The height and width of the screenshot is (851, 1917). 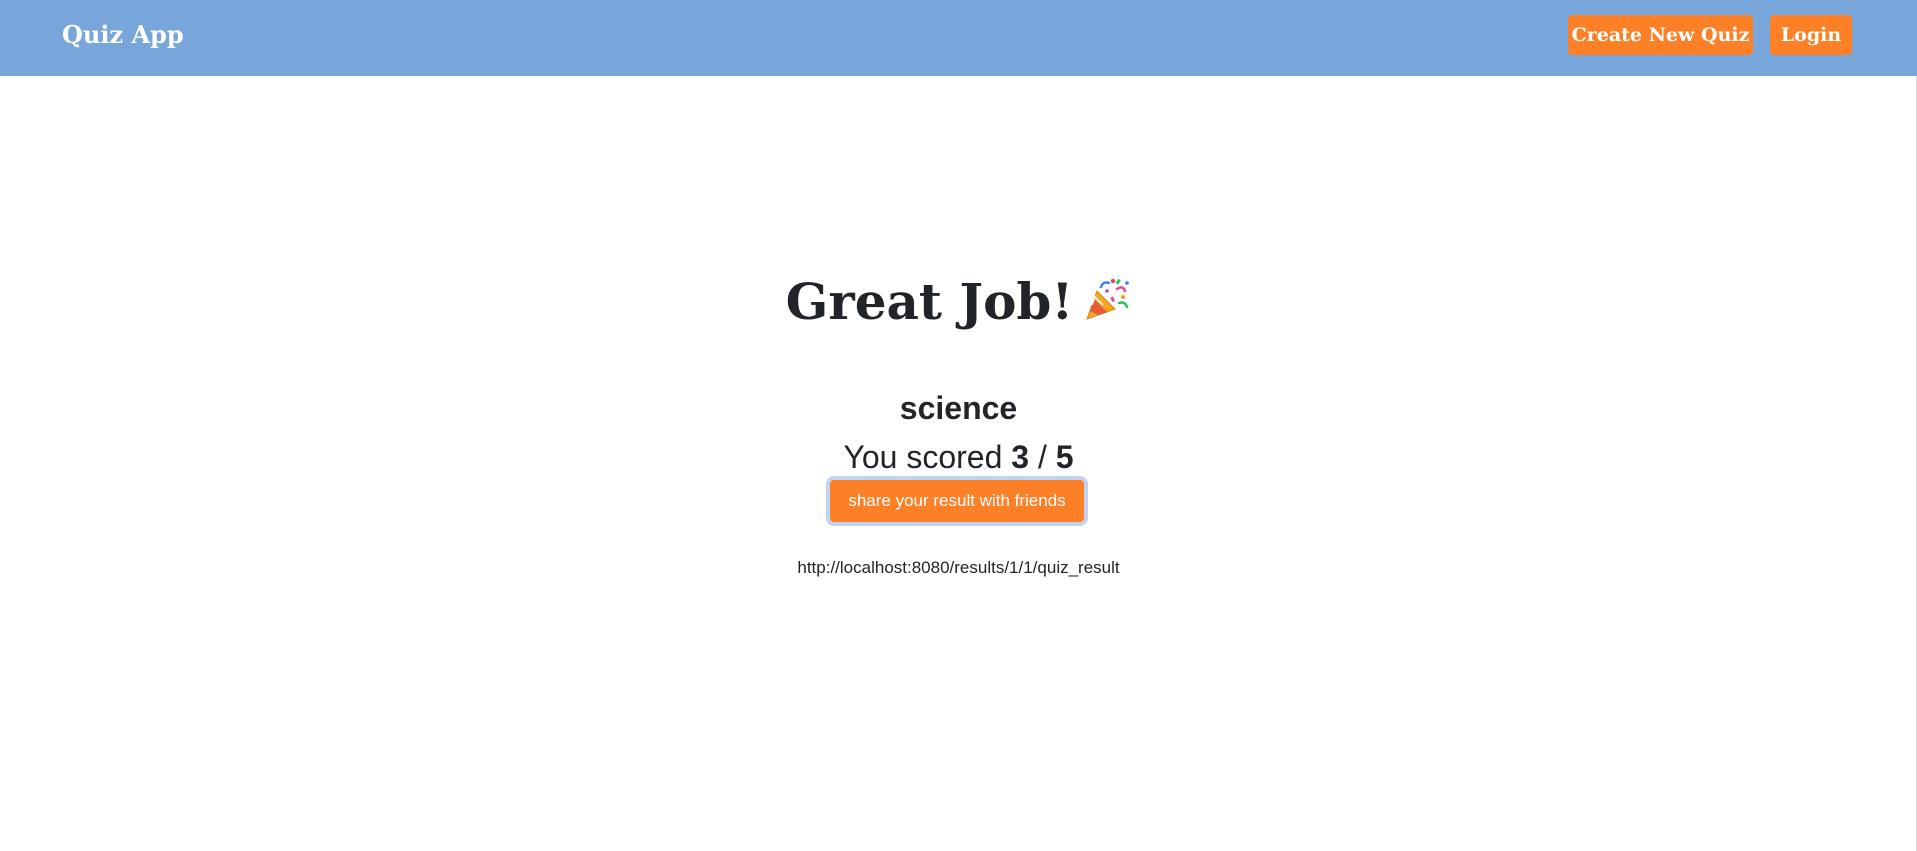 I want to click on quiz-name: science, so click(x=958, y=408).